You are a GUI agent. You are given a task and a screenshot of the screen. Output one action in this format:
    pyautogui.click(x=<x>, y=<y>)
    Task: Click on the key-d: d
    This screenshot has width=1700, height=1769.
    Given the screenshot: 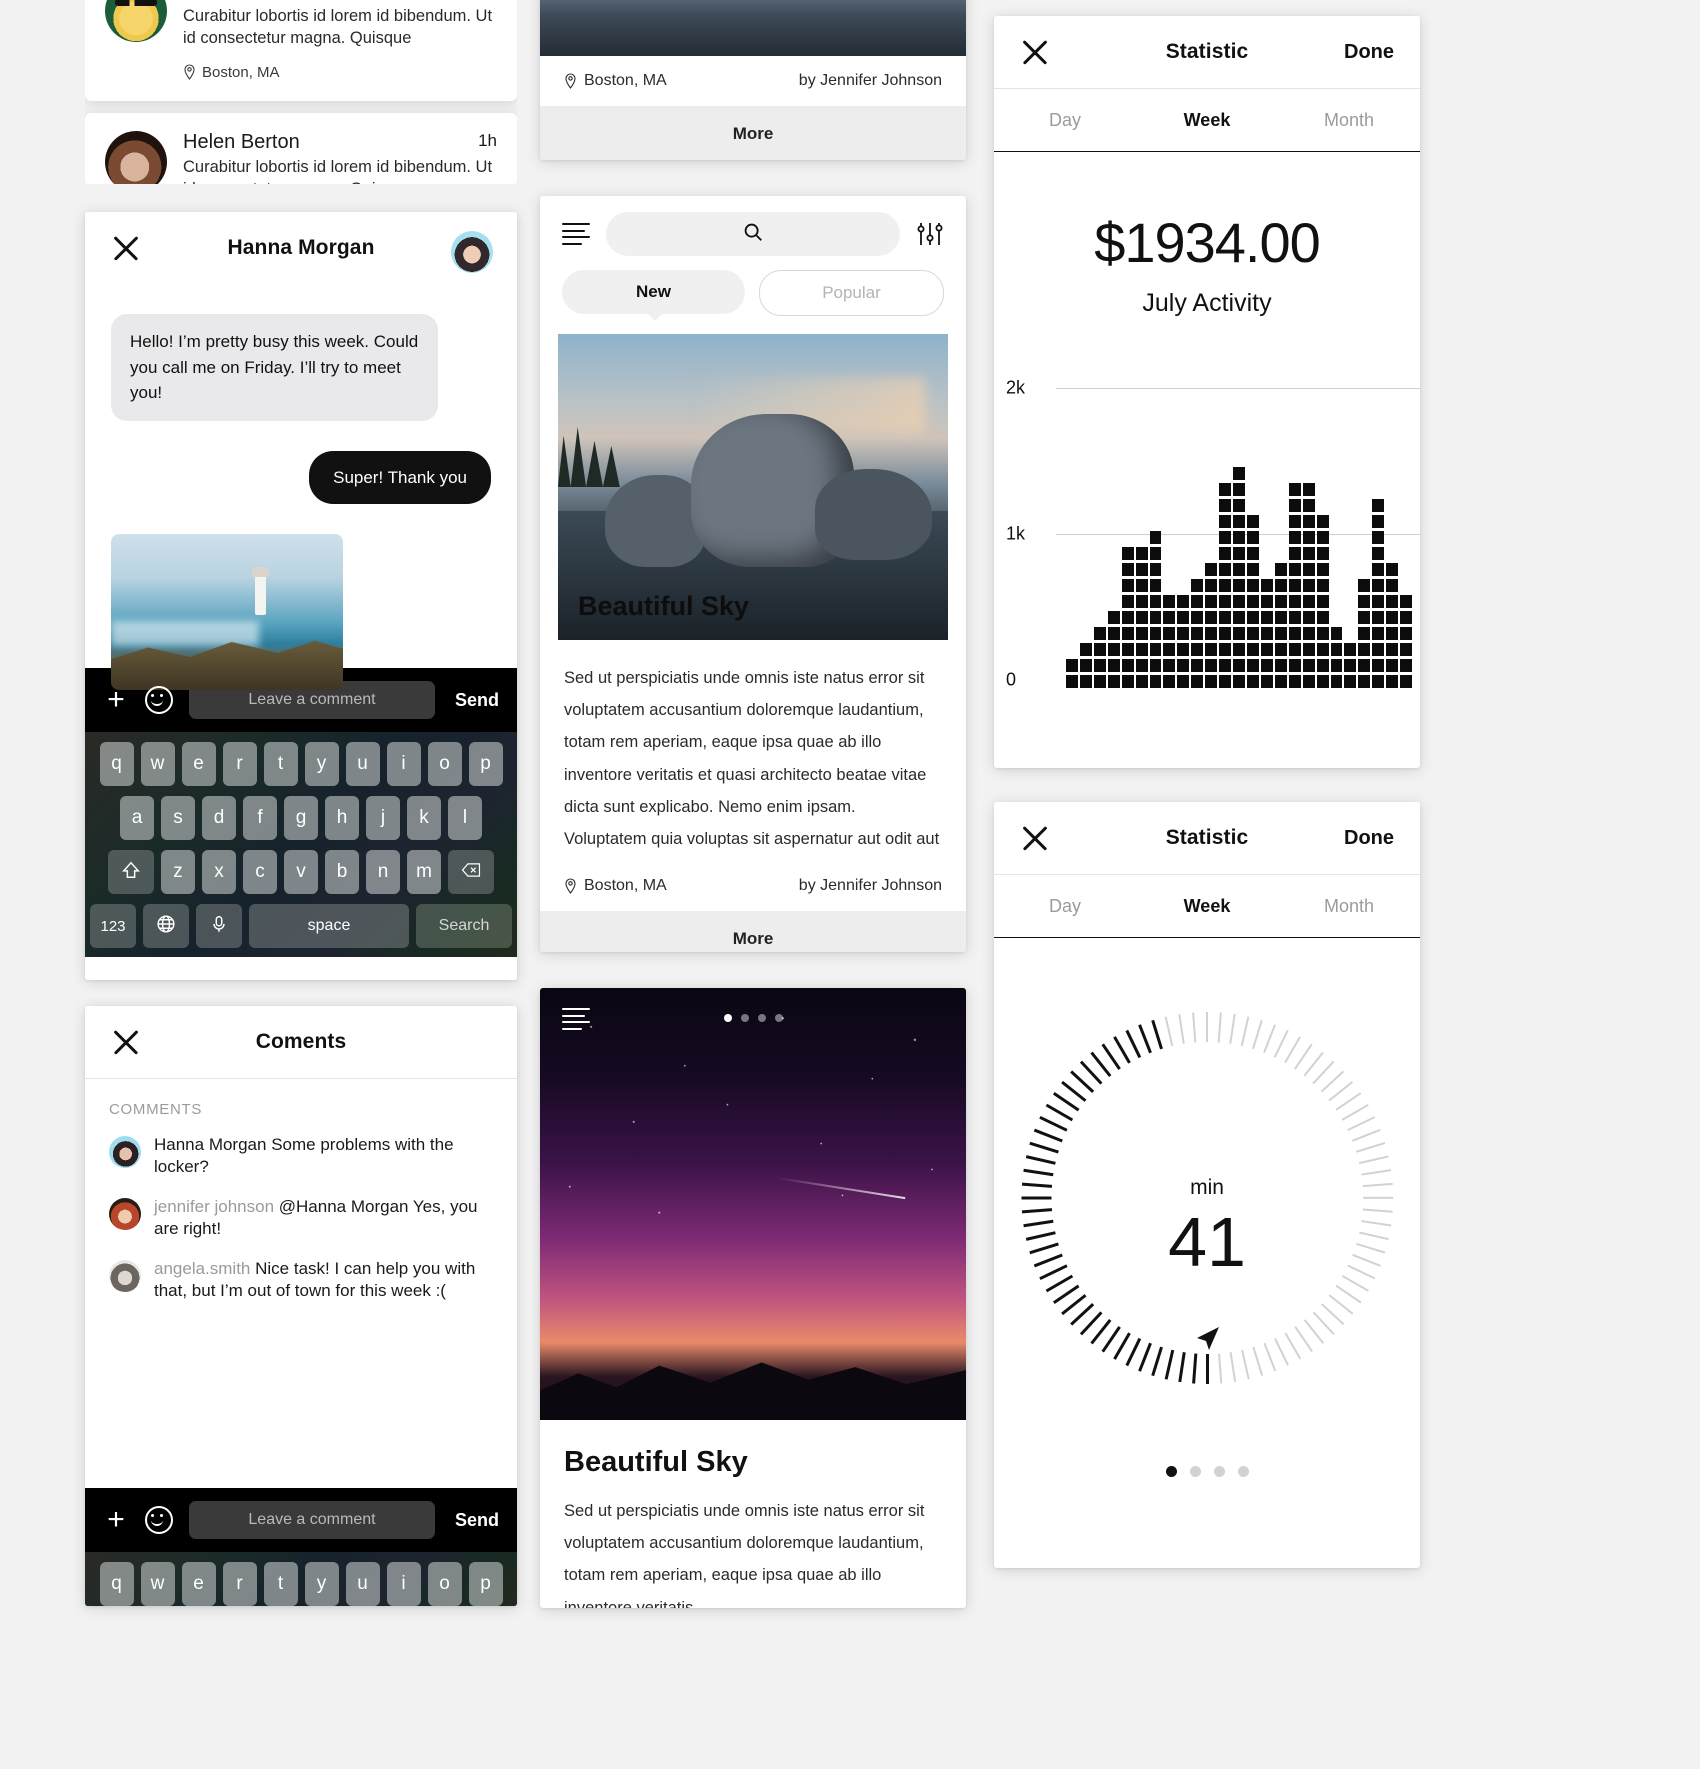 What is the action you would take?
    pyautogui.click(x=219, y=818)
    